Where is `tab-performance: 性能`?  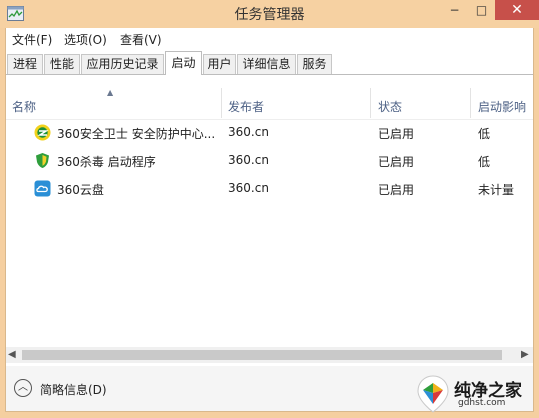
tab-performance: 性能 is located at coordinates (62, 64).